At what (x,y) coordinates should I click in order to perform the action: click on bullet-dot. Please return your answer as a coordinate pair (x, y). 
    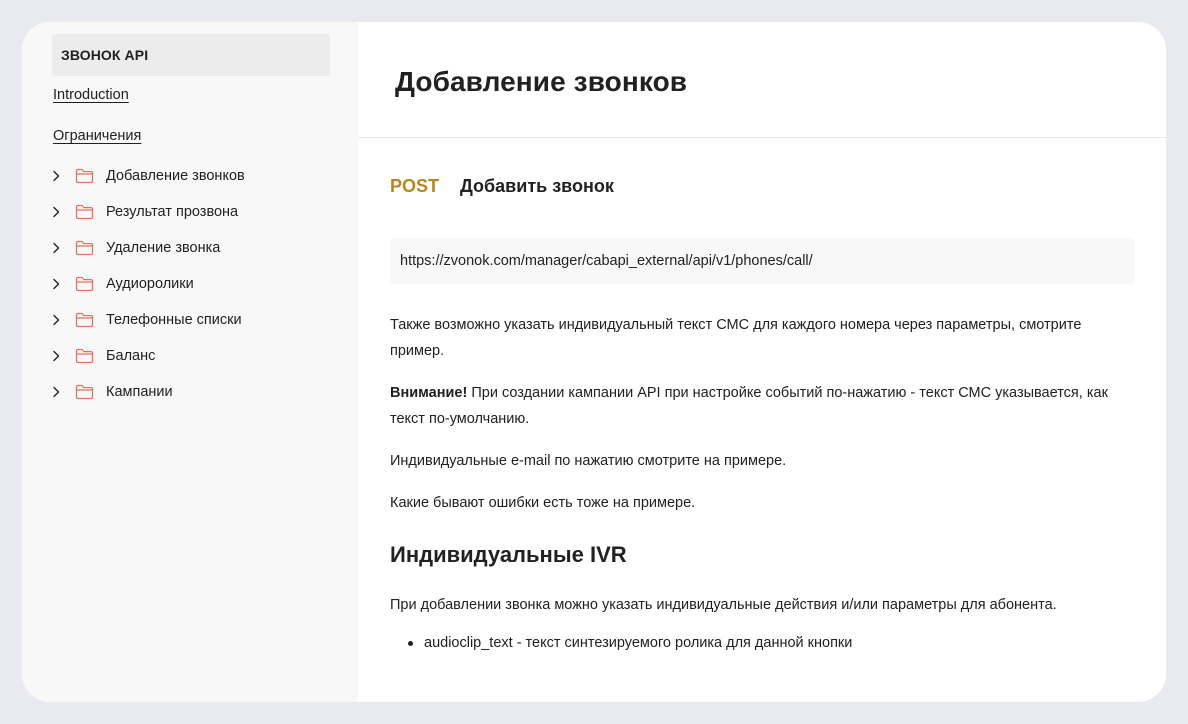
    Looking at the image, I should click on (410, 643).